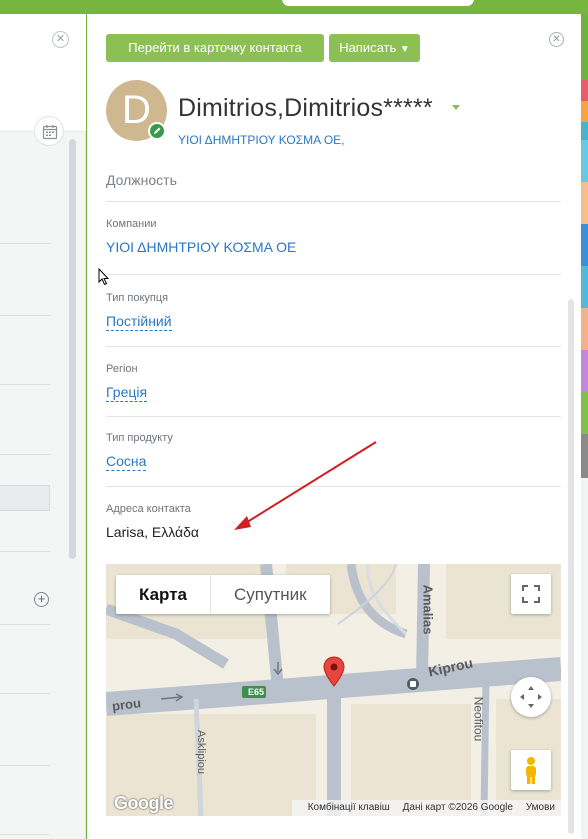  What do you see at coordinates (127, 393) in the screenshot?
I see `region-value: Греція` at bounding box center [127, 393].